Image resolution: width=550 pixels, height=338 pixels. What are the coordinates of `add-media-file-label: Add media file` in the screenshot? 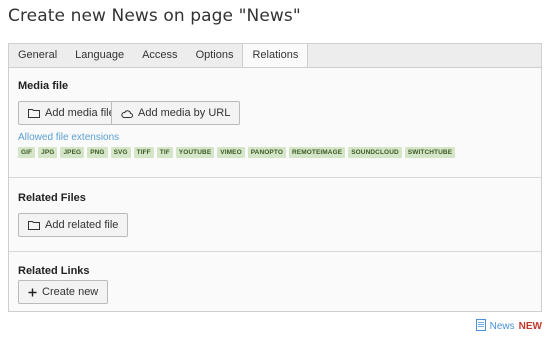 It's located at (80, 113).